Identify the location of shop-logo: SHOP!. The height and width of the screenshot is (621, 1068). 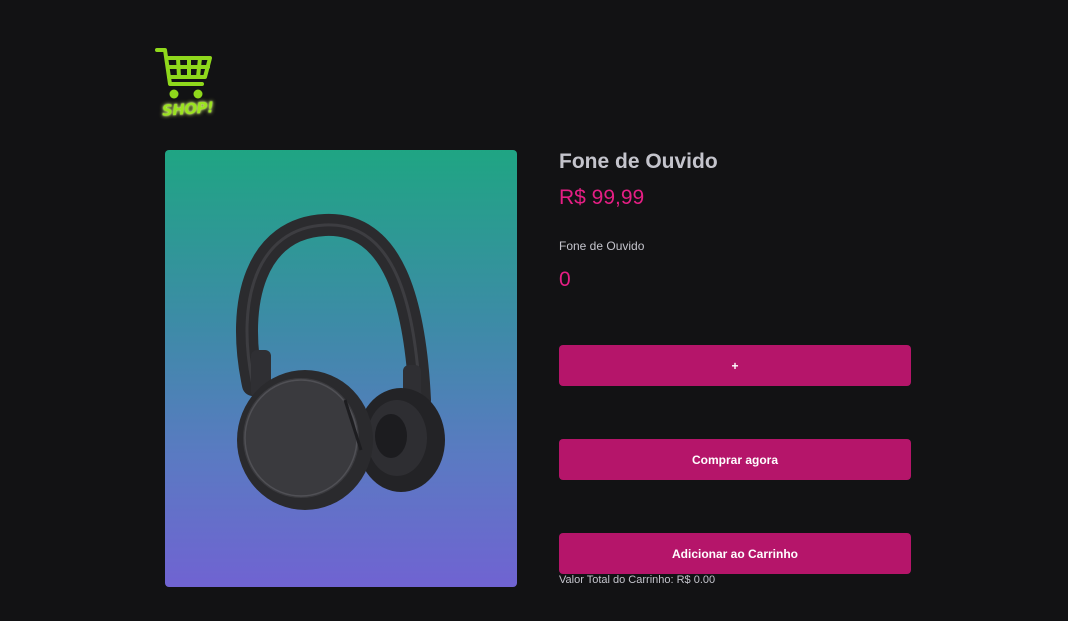
(185, 83).